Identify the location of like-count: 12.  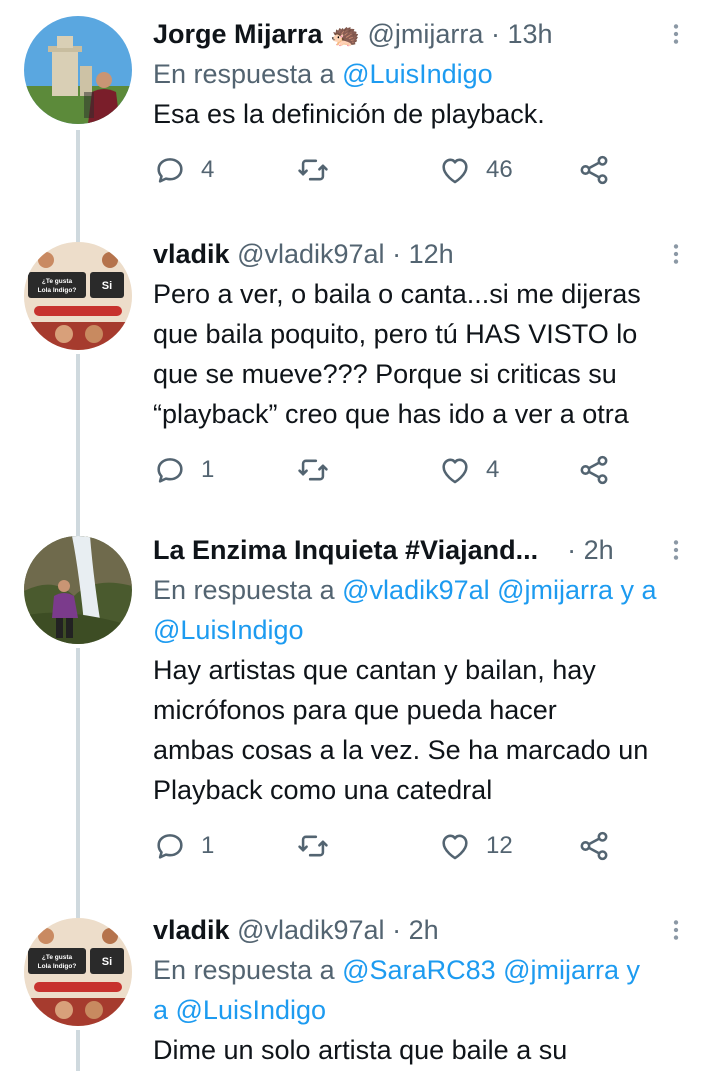
(499, 845).